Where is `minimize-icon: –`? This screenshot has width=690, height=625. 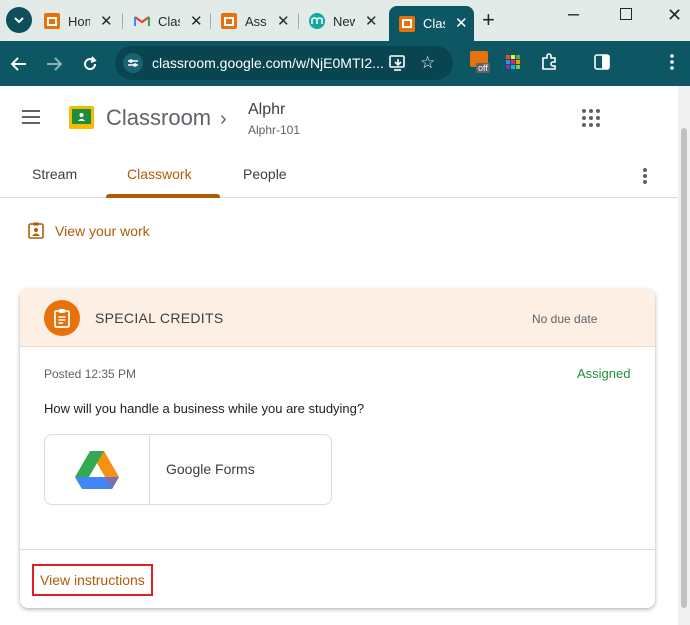
minimize-icon: – is located at coordinates (573, 14).